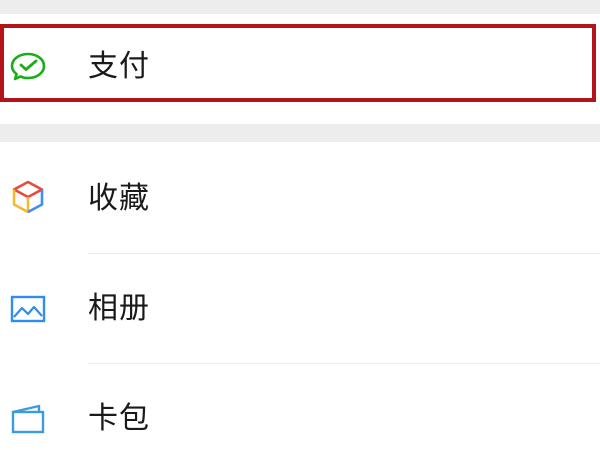  Describe the element at coordinates (119, 418) in the screenshot. I see `menu-item-label: 卡包` at that location.